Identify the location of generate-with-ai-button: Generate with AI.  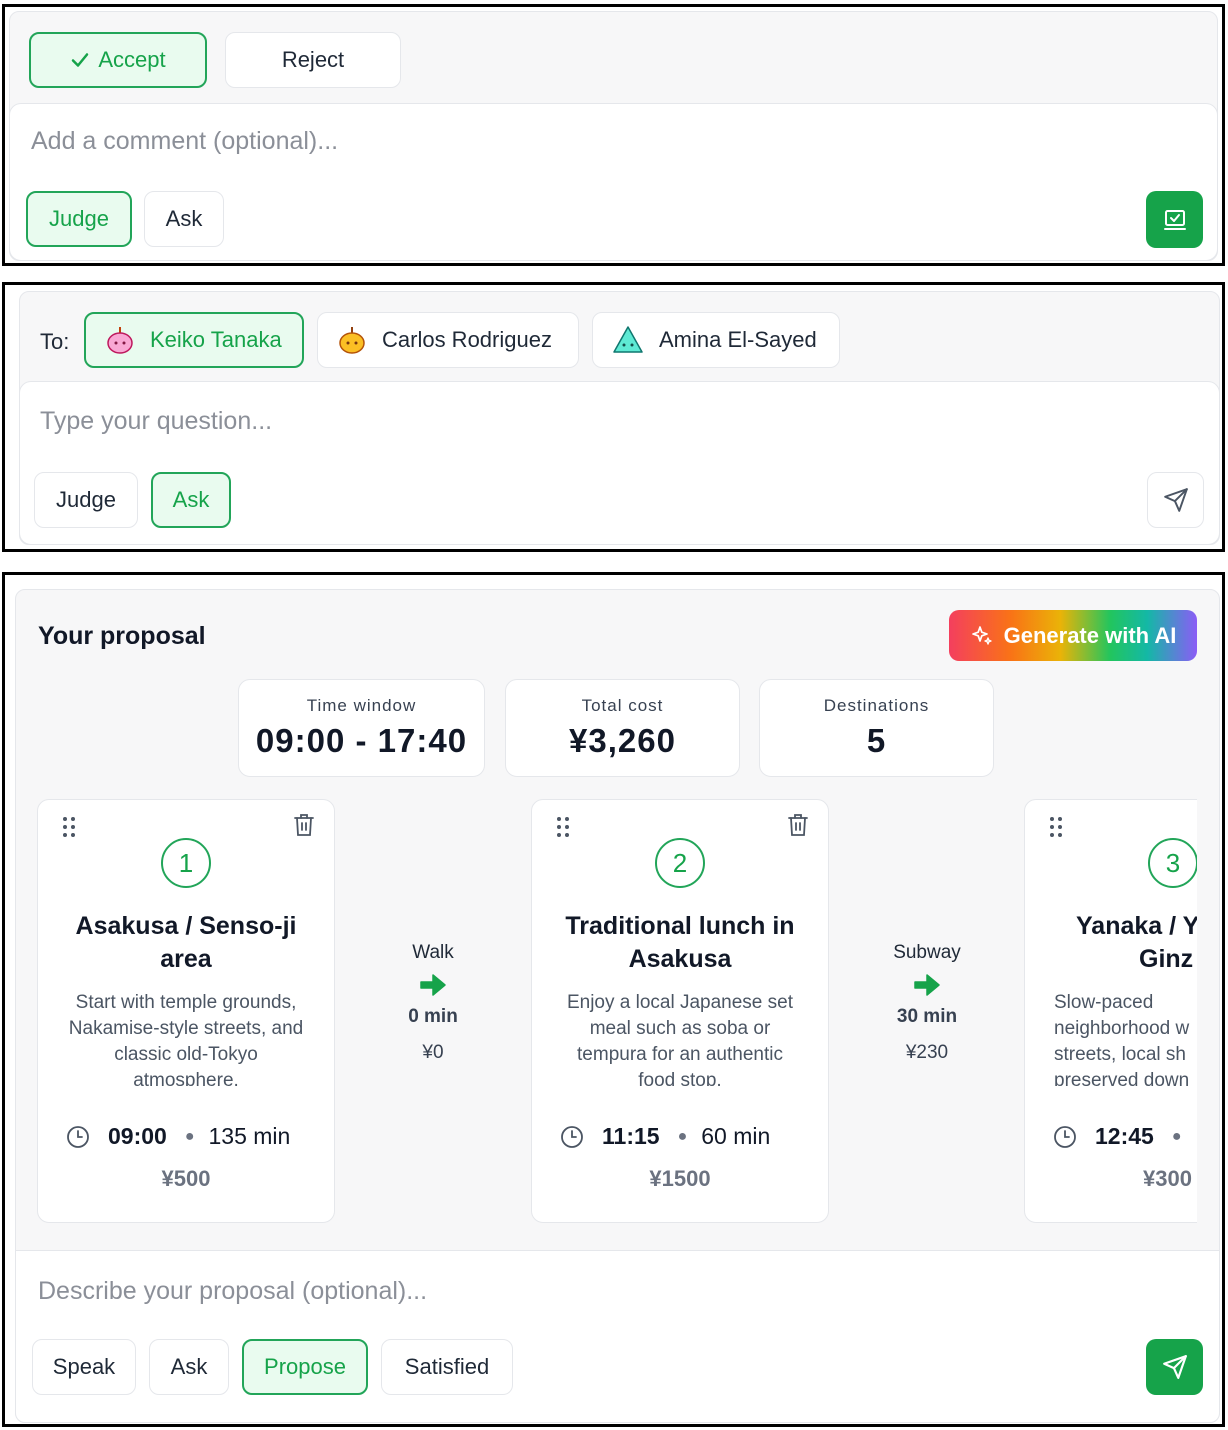
(1073, 635).